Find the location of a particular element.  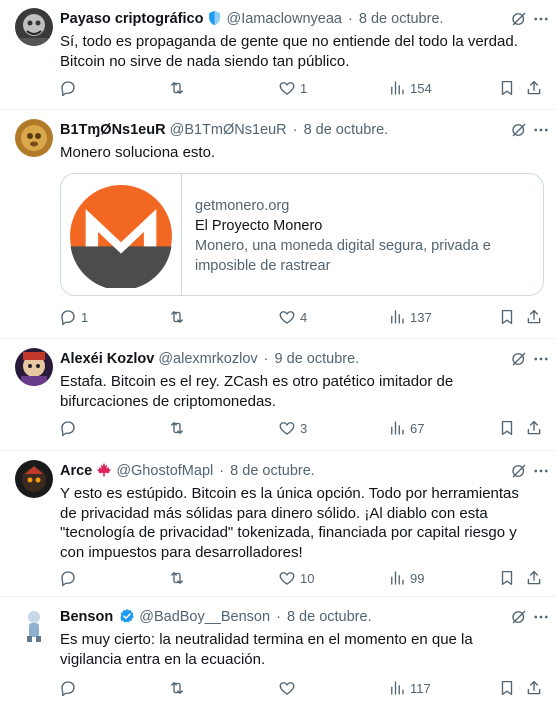

tweet-header: Arce @GhostofMapl · 8 de octubre. is located at coordinates (302, 471).